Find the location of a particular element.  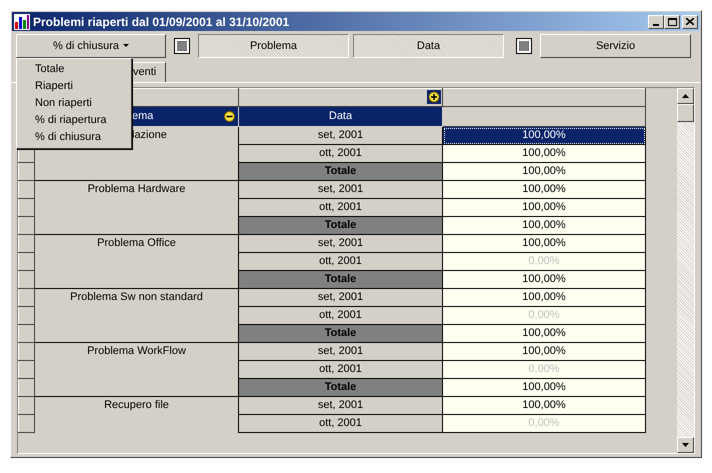

group-cell: Problema Sw non standard is located at coordinates (136, 315).